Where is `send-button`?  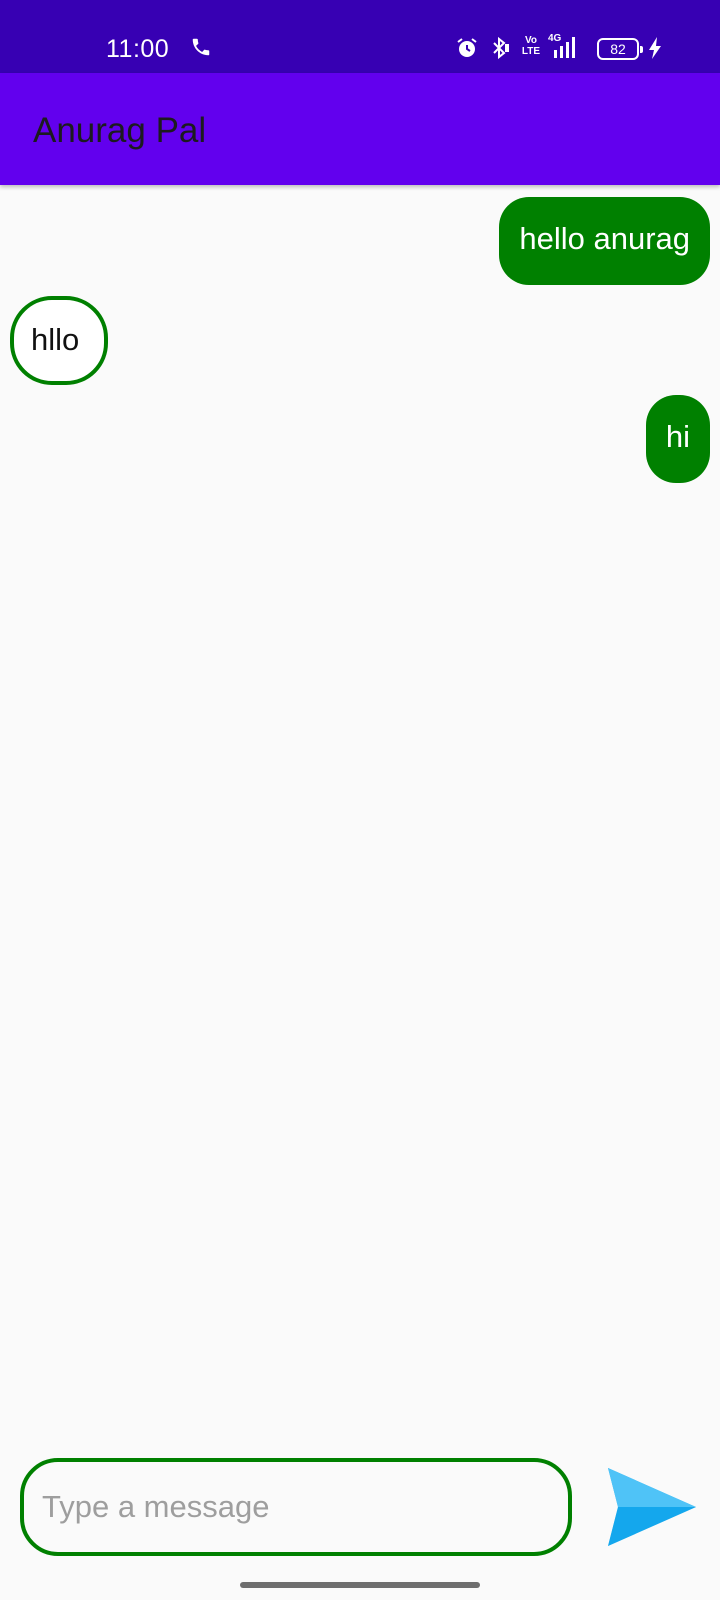 send-button is located at coordinates (652, 1507).